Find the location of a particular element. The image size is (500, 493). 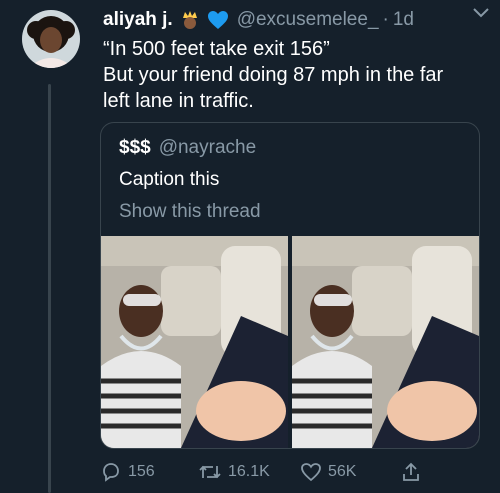

chevron-down-icon is located at coordinates (481, 13).